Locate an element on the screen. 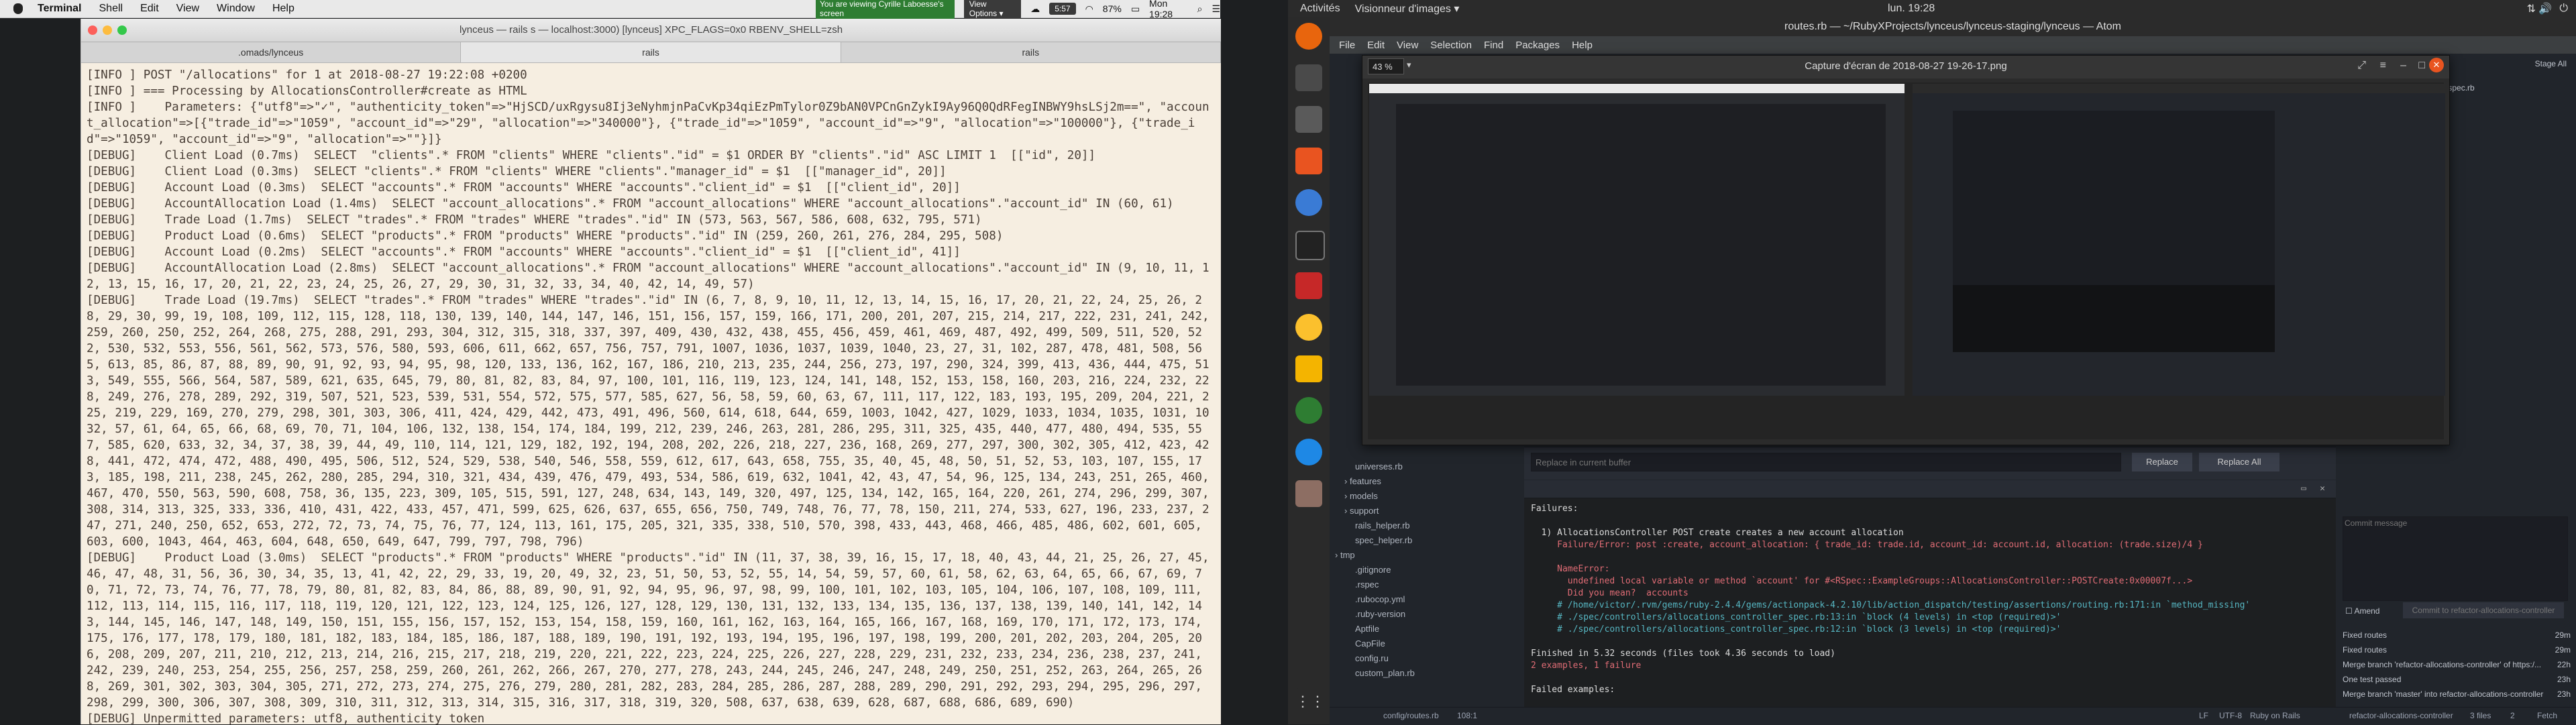  menu-window: Window is located at coordinates (236, 9).